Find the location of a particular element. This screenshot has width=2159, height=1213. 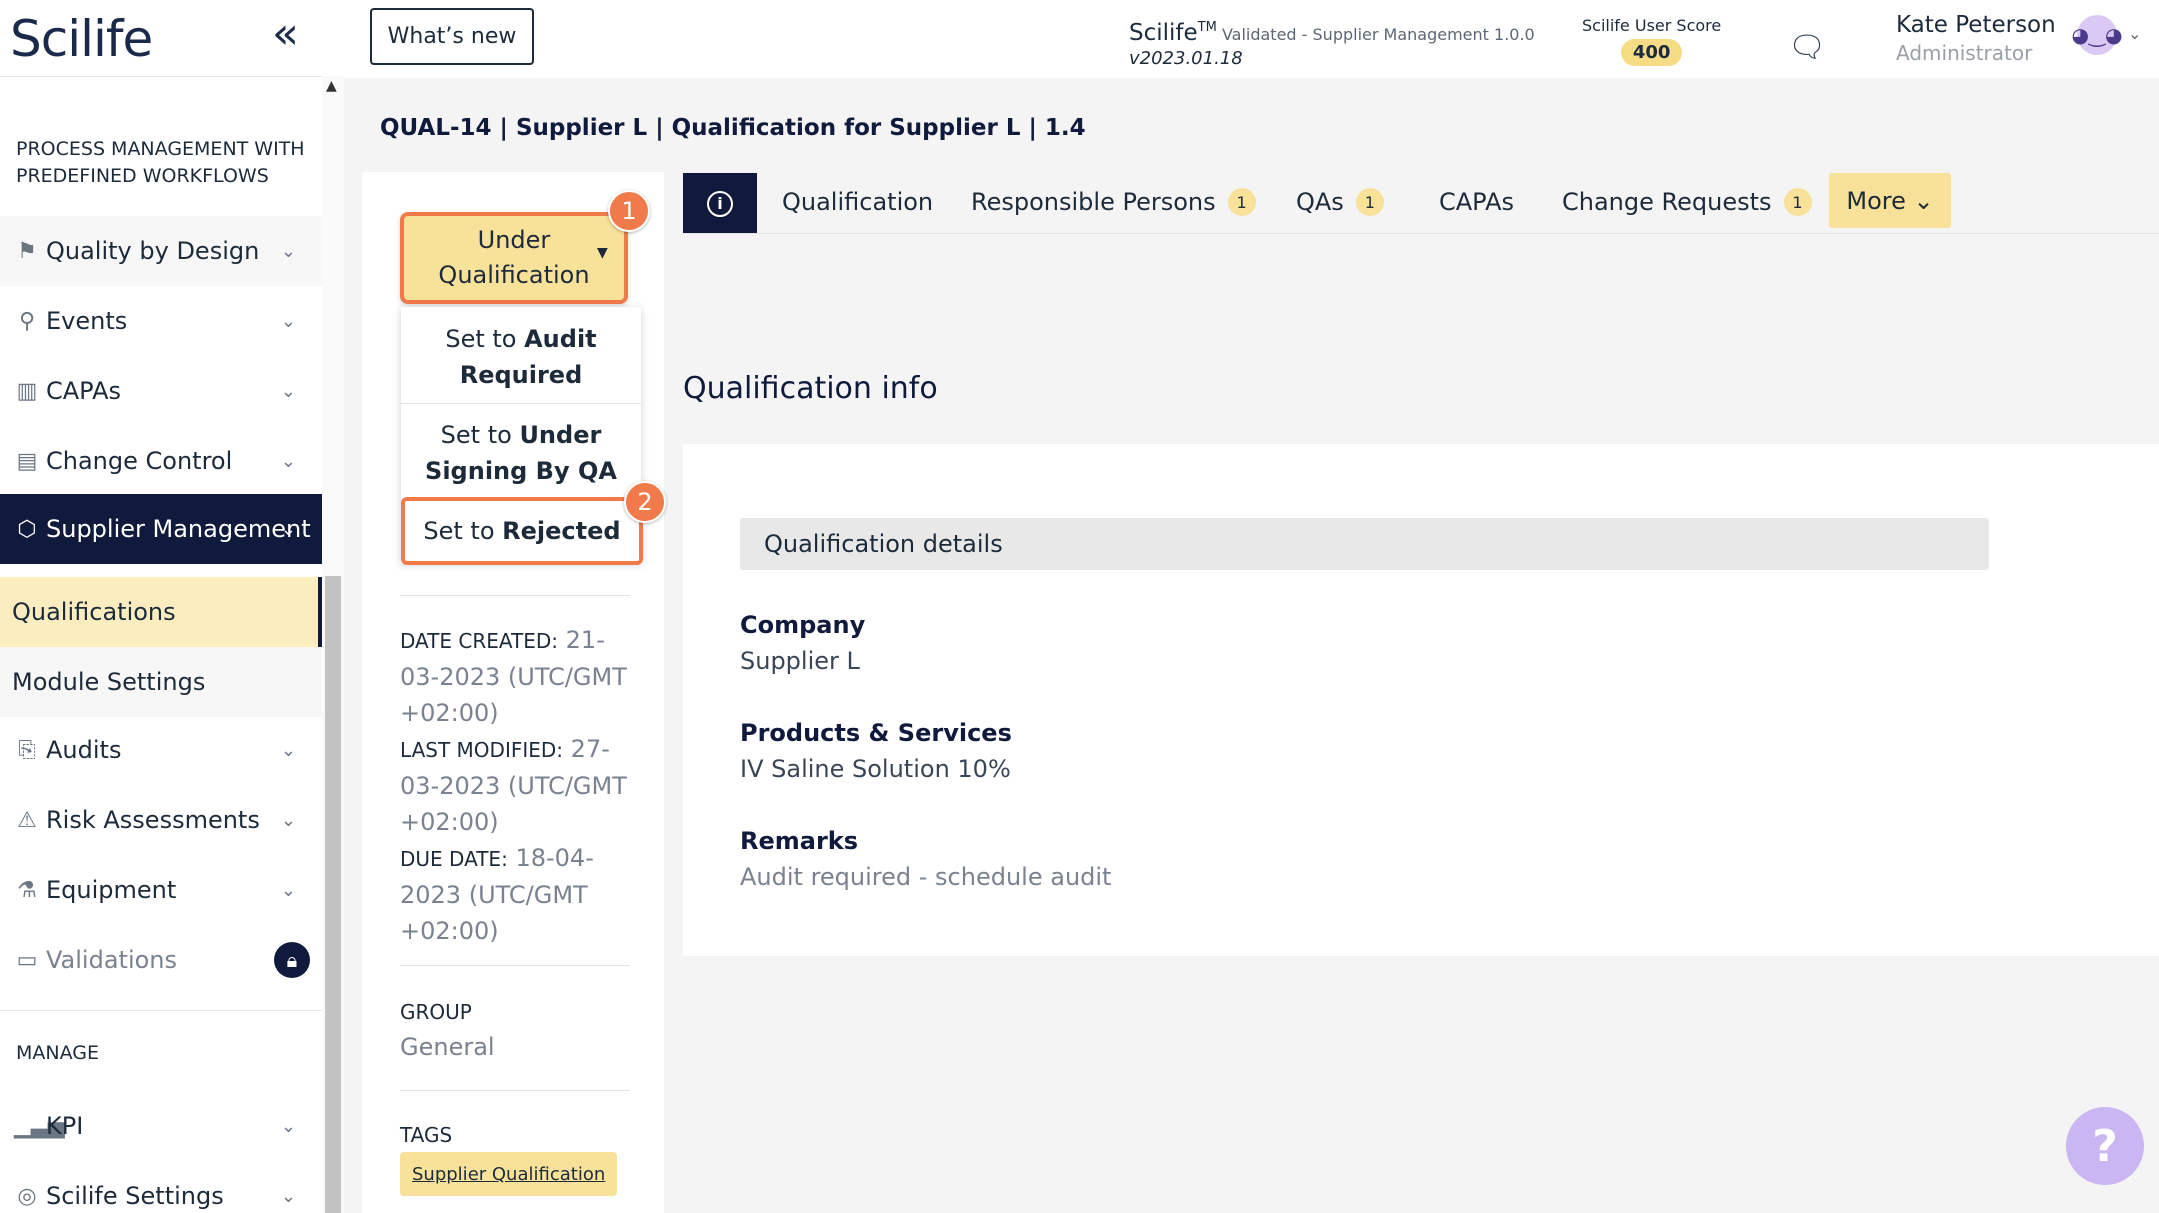

document-icon: ▤ is located at coordinates (27, 461).